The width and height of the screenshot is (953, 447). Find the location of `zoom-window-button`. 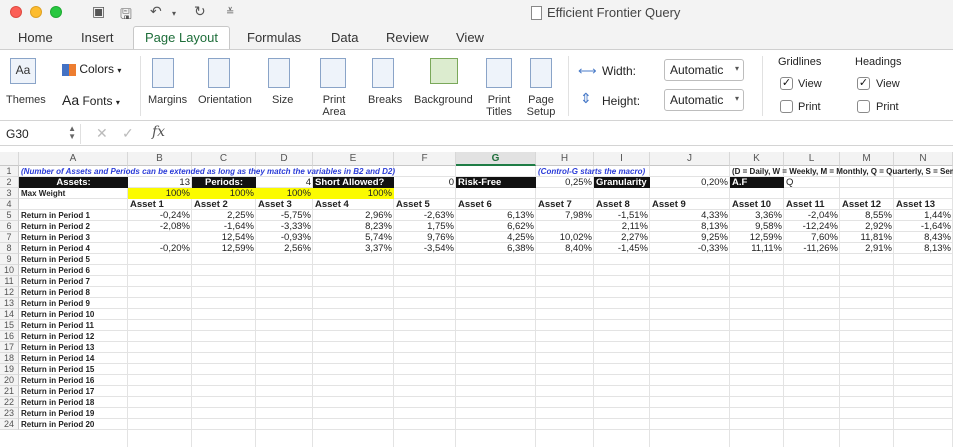

zoom-window-button is located at coordinates (56, 12).